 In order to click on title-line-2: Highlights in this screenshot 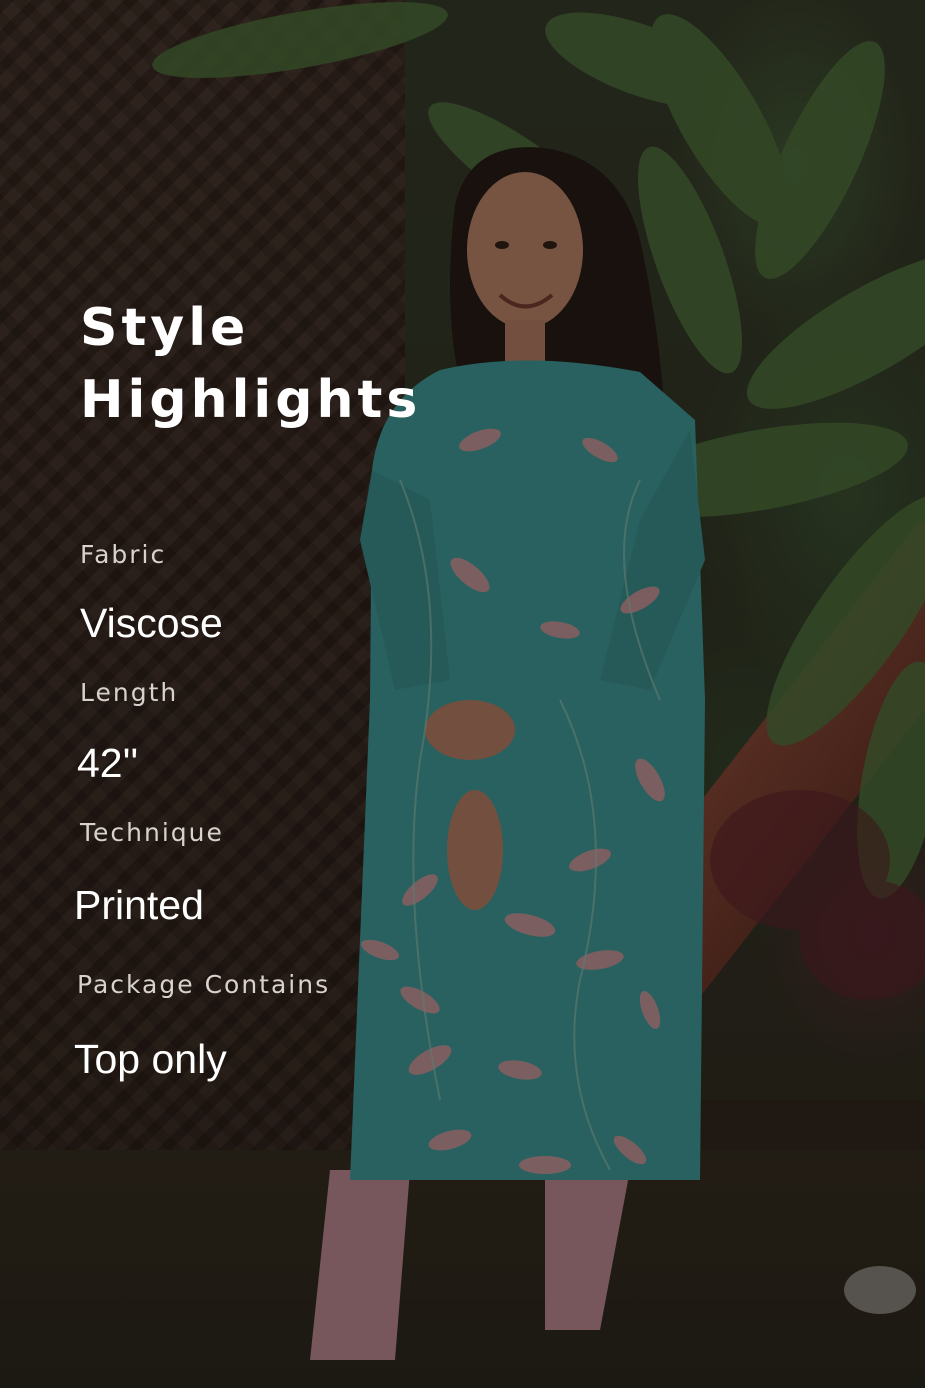, I will do `click(251, 400)`.